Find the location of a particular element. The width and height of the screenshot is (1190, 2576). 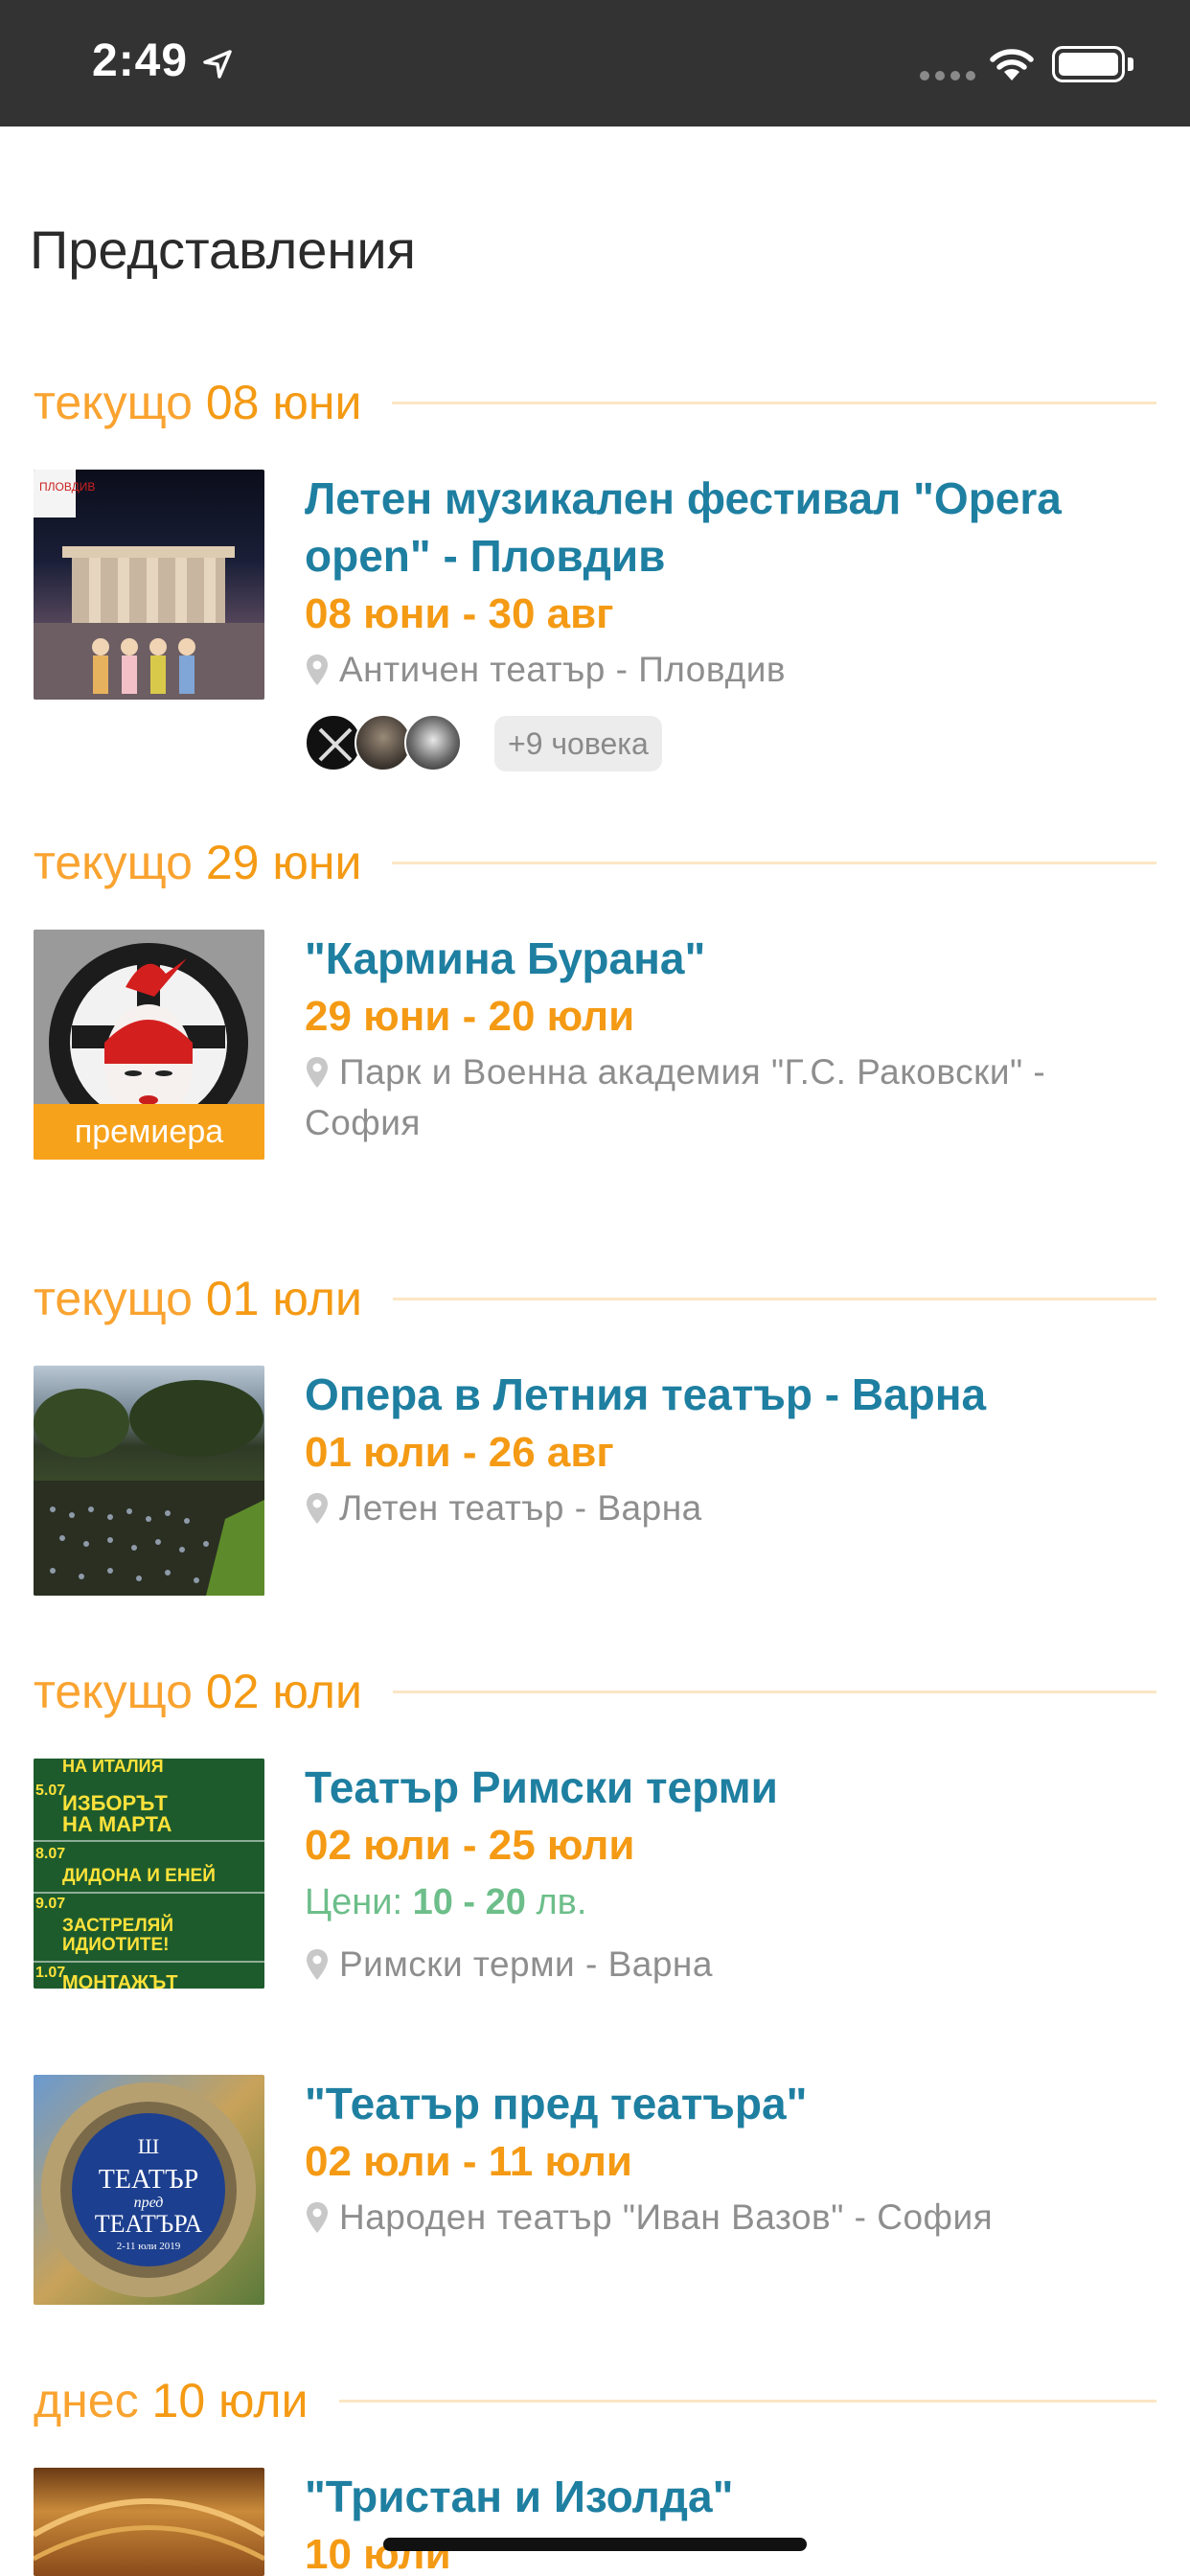

attendee-avatars: +9 човека is located at coordinates (727, 744).